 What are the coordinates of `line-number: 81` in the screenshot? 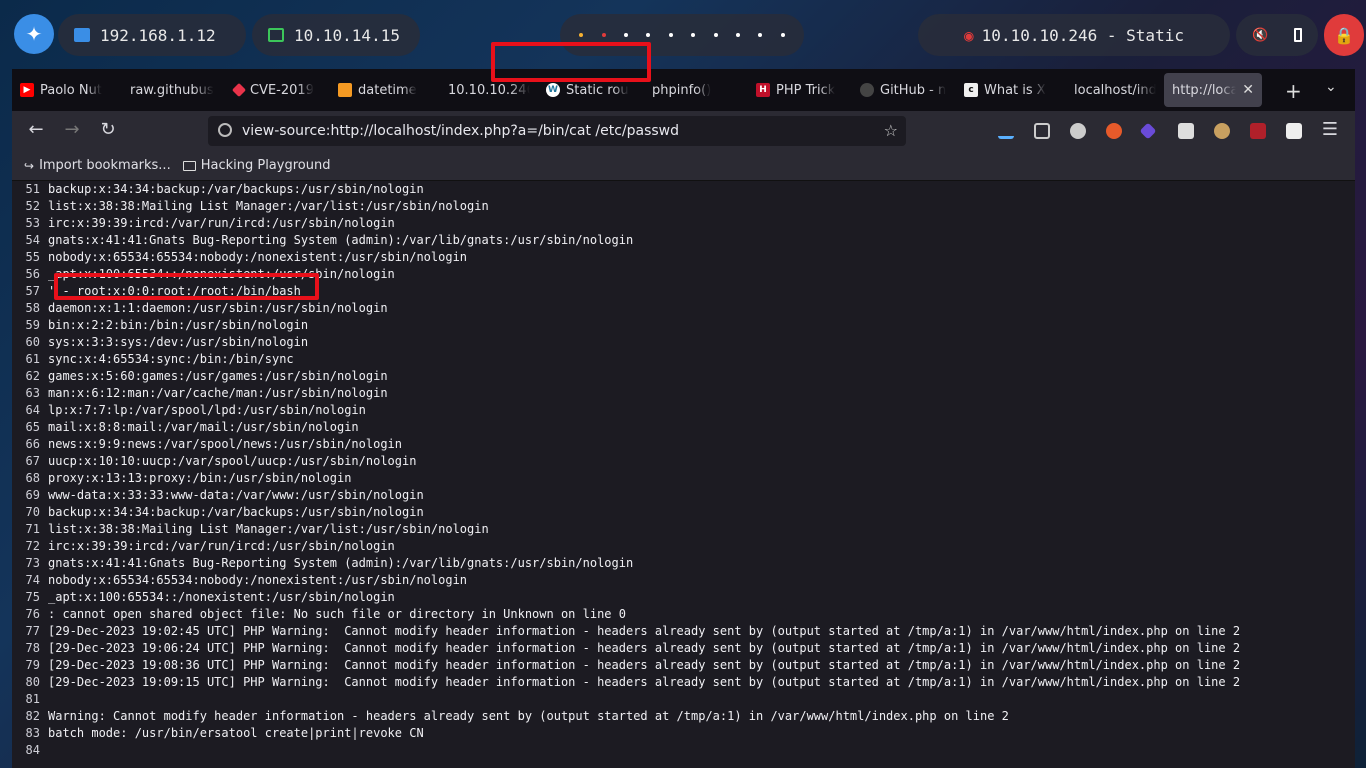 It's located at (32, 699).